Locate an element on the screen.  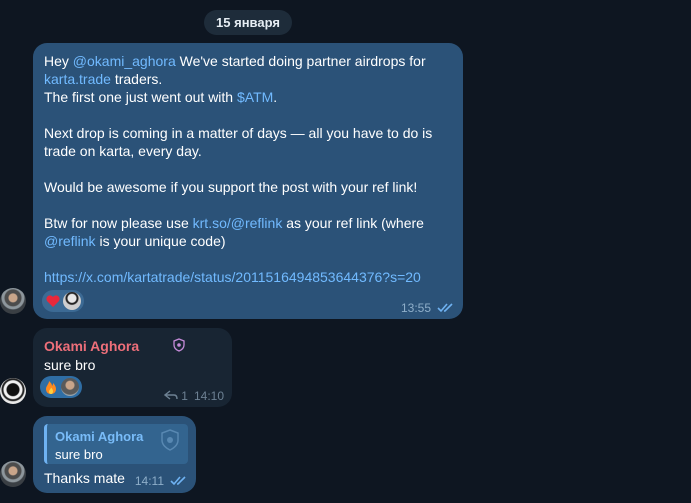
heart-icon is located at coordinates (53, 301).